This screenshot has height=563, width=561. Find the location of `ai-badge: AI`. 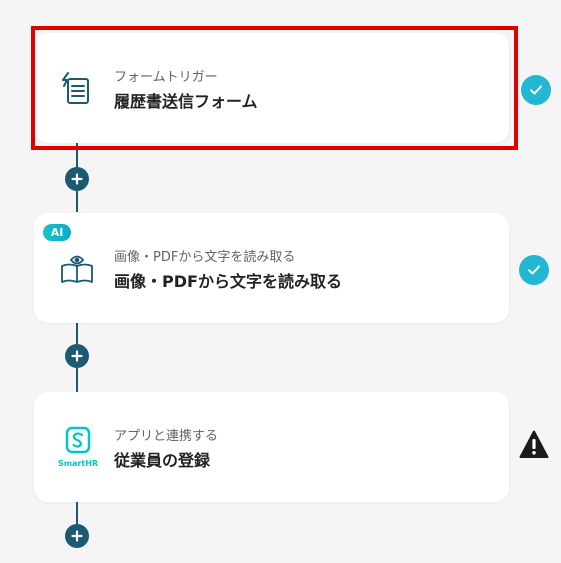

ai-badge: AI is located at coordinates (57, 232).